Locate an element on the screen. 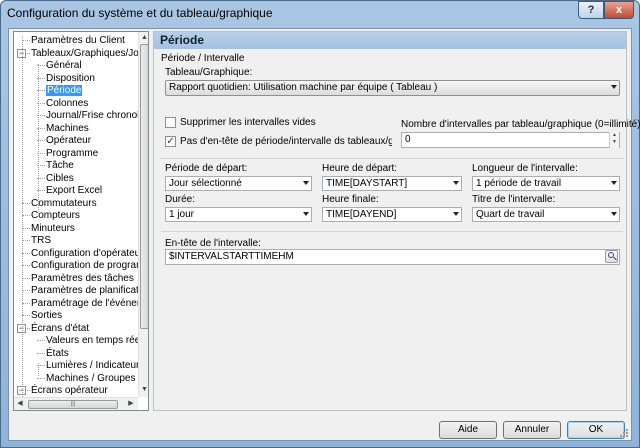  tree-item: Cibles is located at coordinates (60, 178).